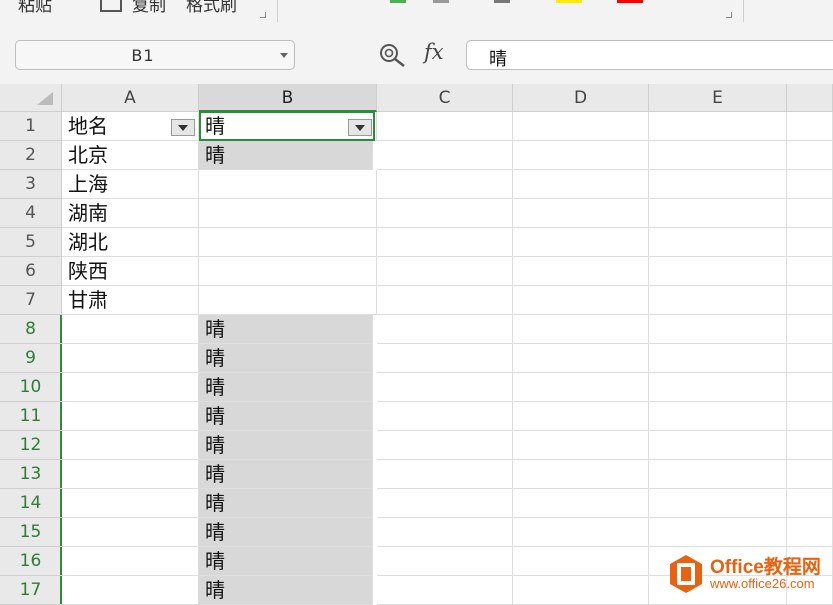  Describe the element at coordinates (569, 1) in the screenshot. I see `fill-color-icon` at that location.